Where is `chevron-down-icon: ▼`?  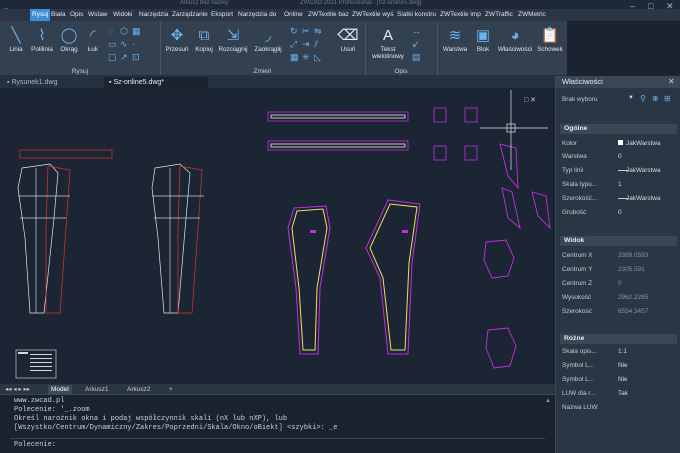 chevron-down-icon: ▼ is located at coordinates (631, 98).